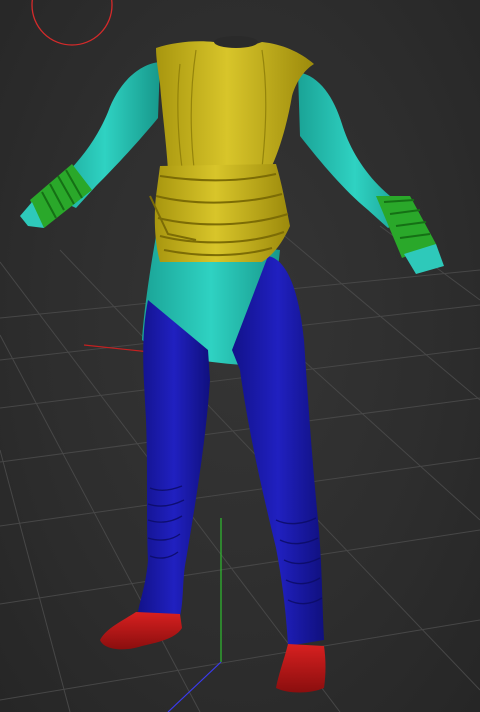 The width and height of the screenshot is (480, 712). What do you see at coordinates (141, 631) in the screenshot?
I see `left-boot` at bounding box center [141, 631].